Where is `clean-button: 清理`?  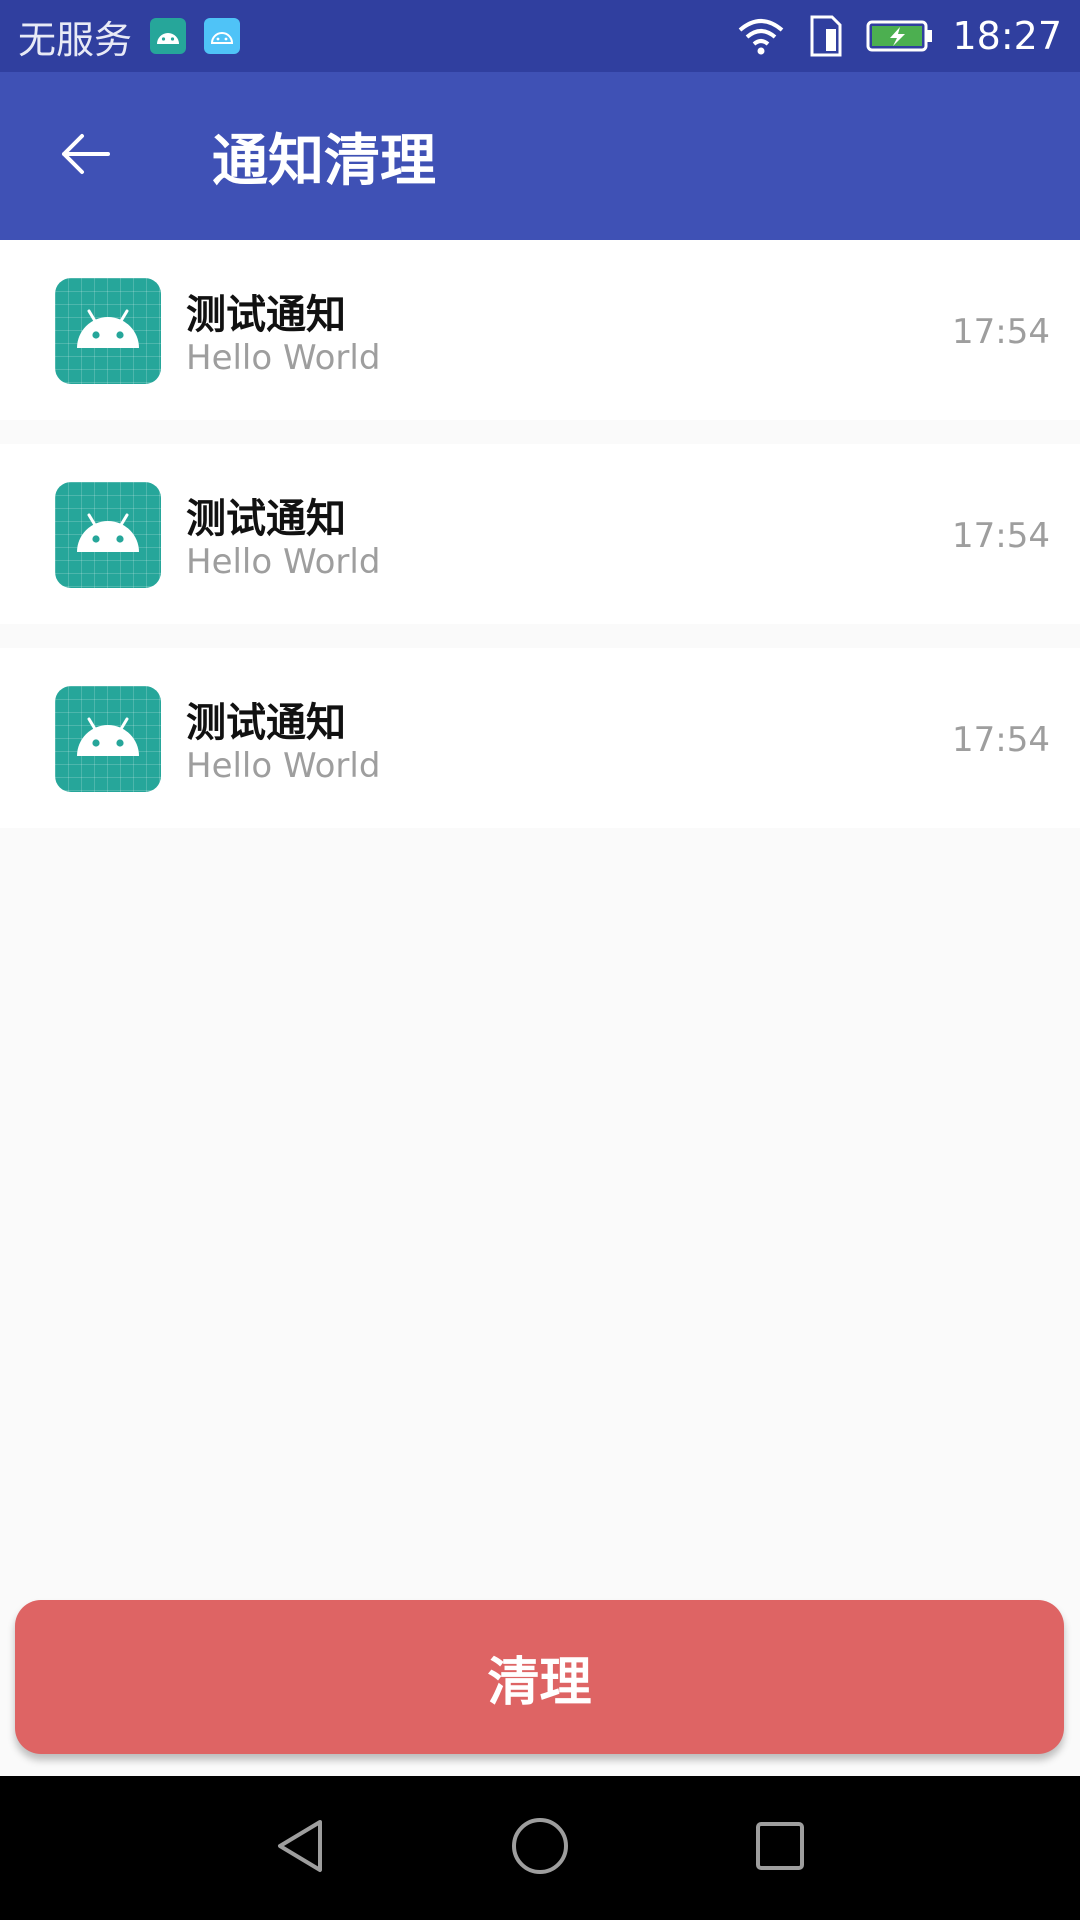 clean-button: 清理 is located at coordinates (539, 1677).